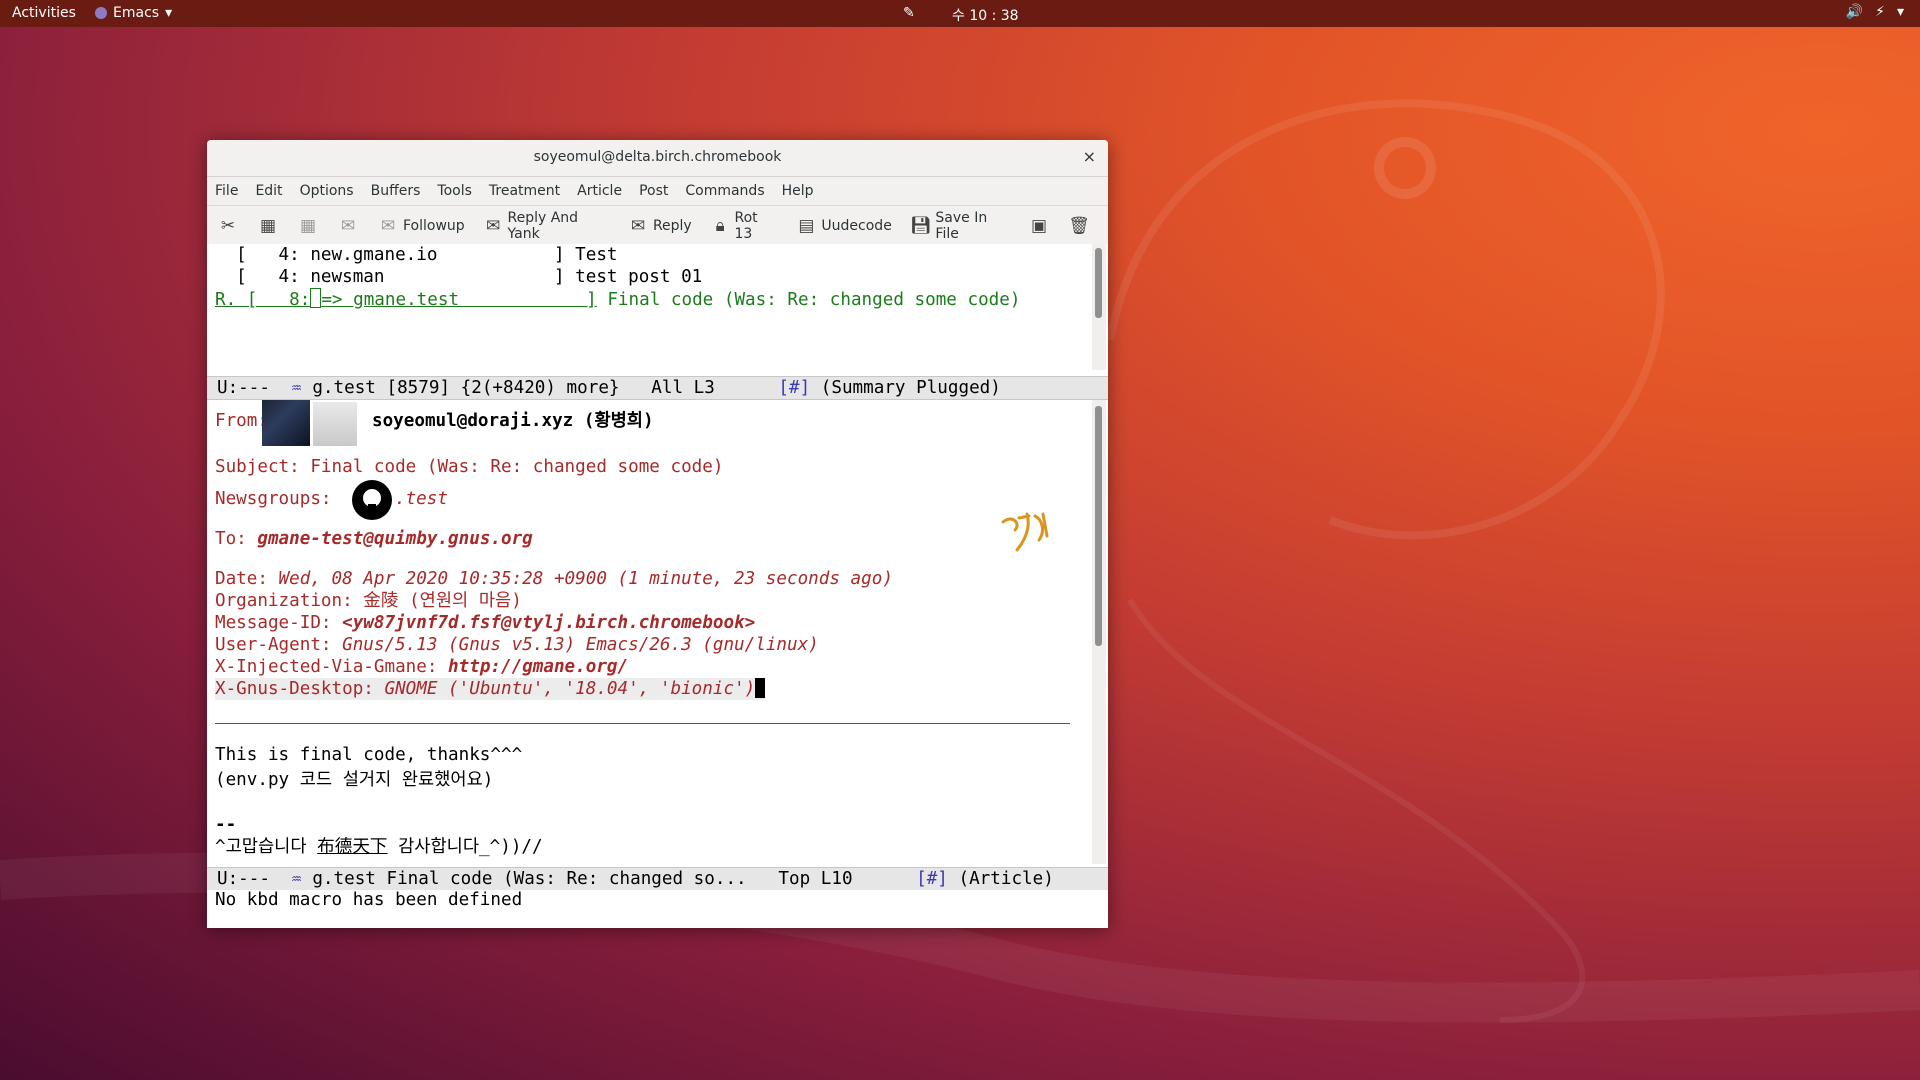  Describe the element at coordinates (348, 226) in the screenshot. I see `toolbar-button-post: ✉` at that location.